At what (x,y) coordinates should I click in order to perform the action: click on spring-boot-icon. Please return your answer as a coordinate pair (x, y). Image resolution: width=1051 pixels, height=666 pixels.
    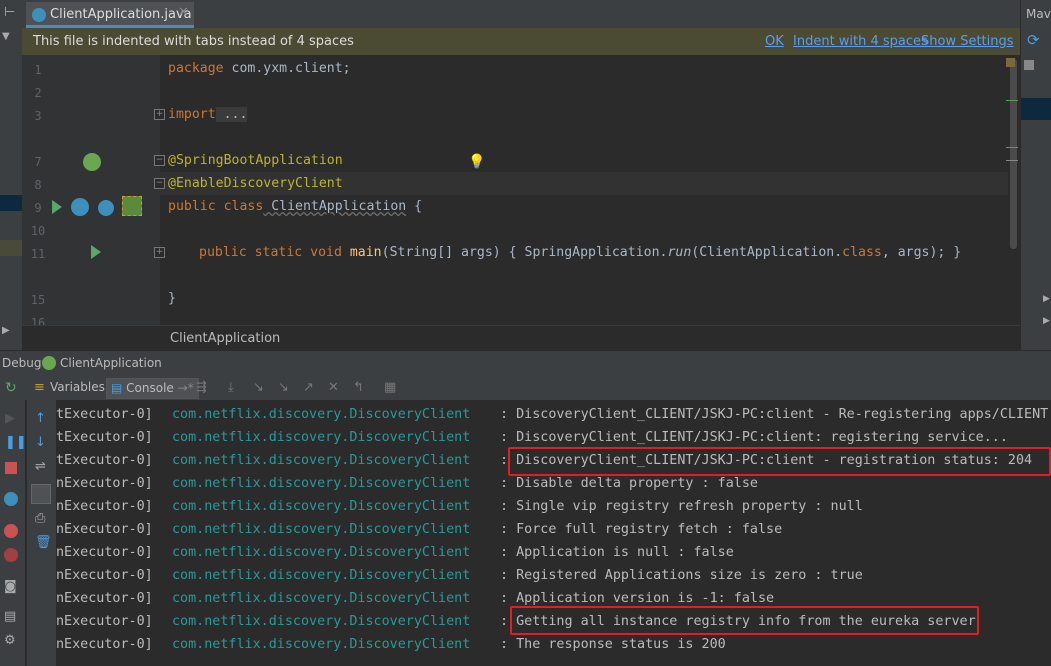
    Looking at the image, I should click on (49, 363).